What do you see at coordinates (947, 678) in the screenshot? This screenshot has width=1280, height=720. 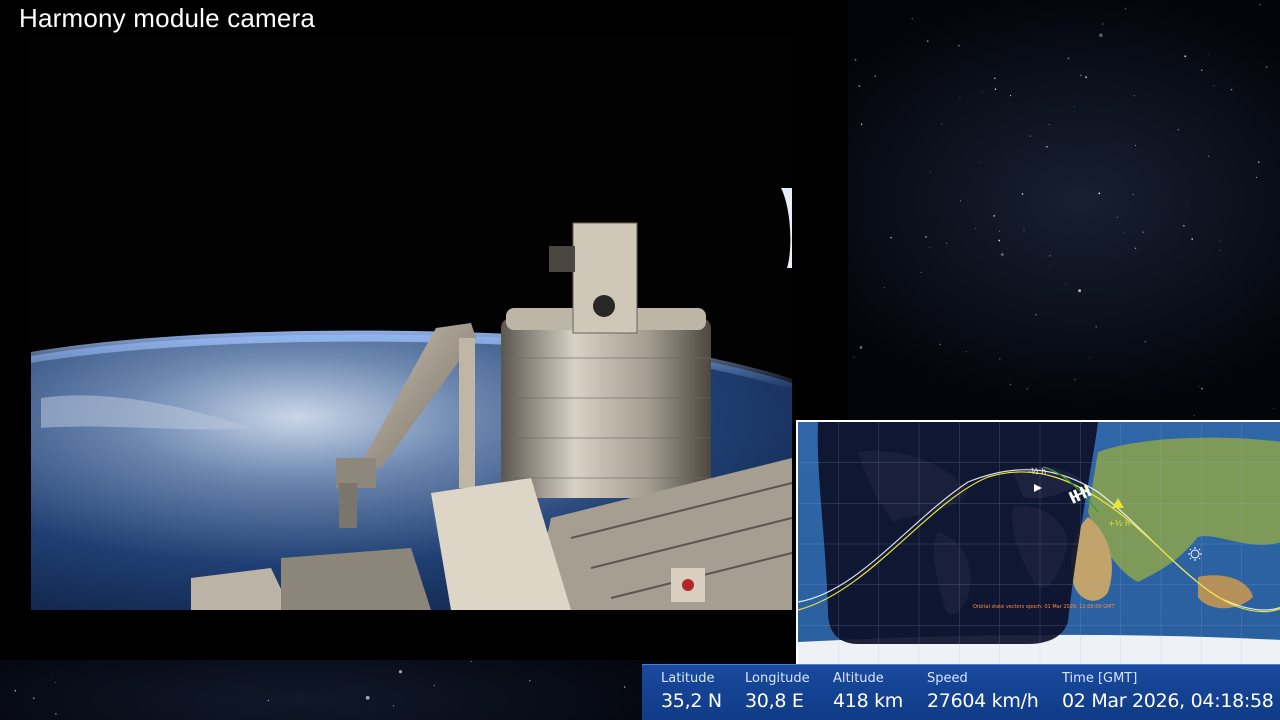 I see `speed-label: Speed` at bounding box center [947, 678].